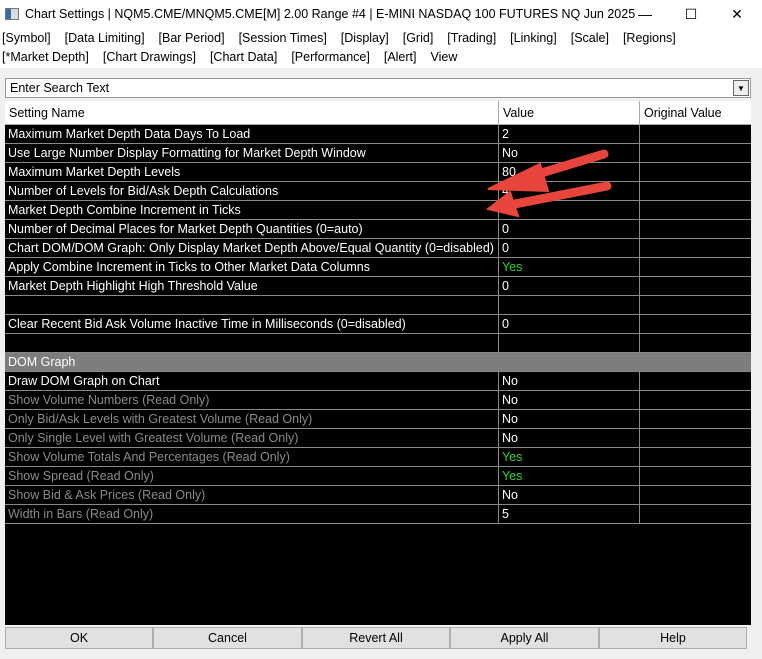 This screenshot has width=762, height=659. What do you see at coordinates (42, 362) in the screenshot?
I see `section-title: DOM Graph` at bounding box center [42, 362].